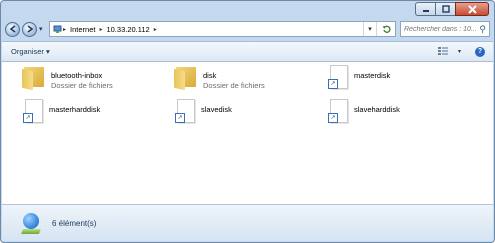 This screenshot has height=243, width=495. I want to click on address-history-dropdown: ▾, so click(369, 29).